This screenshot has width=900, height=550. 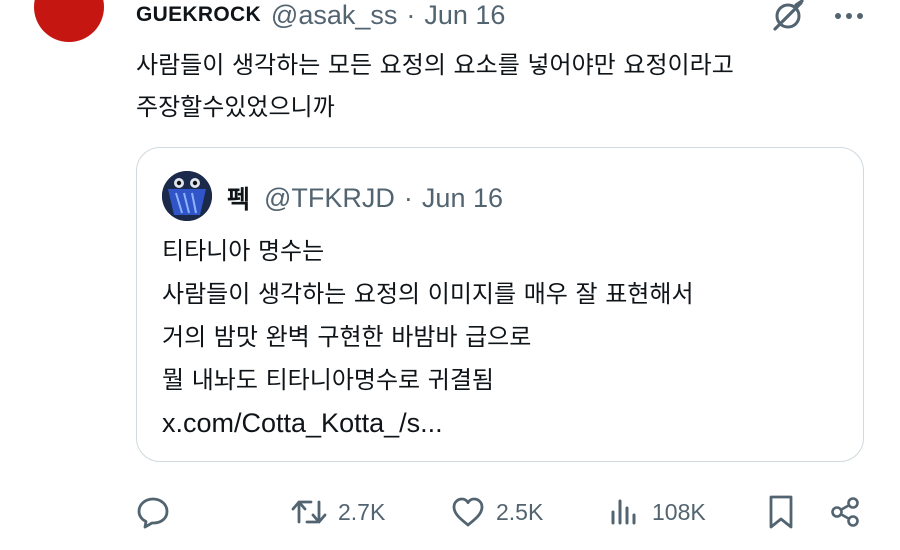 I want to click on author-handle: @asak_ss, so click(x=334, y=15).